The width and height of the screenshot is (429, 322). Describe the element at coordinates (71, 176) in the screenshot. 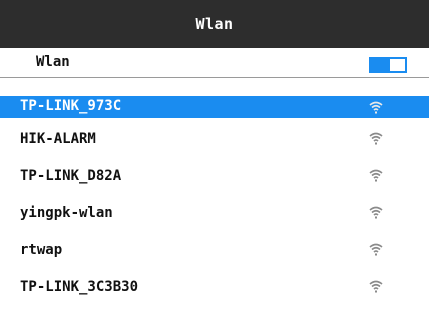

I see `network-ssid: TP-LINK_D82A` at that location.